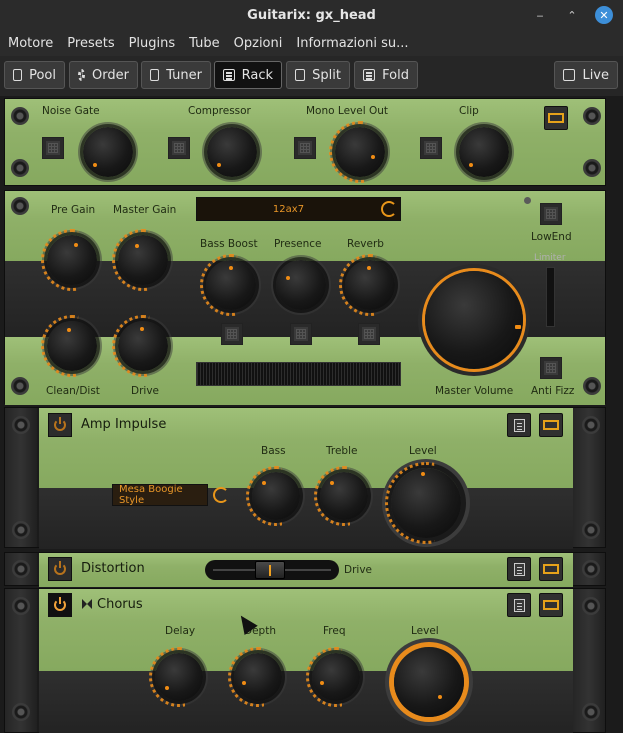 The image size is (623, 733). I want to click on mono-level-out-label: Mono Level Out, so click(347, 111).